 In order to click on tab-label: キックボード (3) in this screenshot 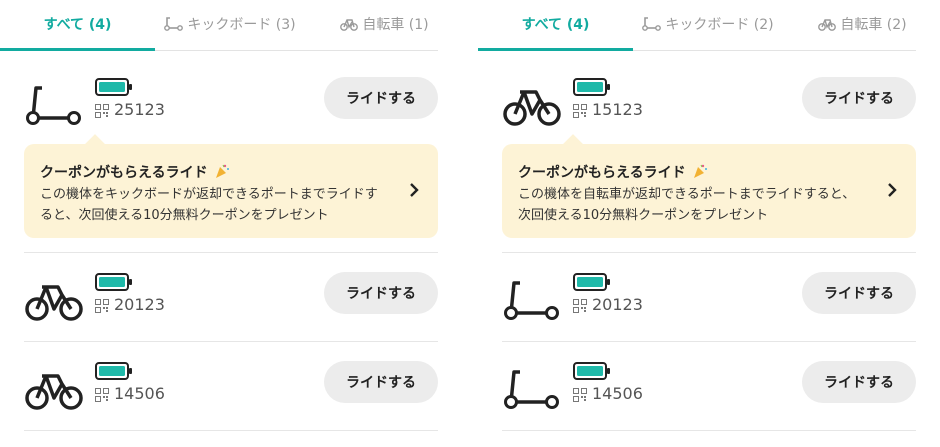, I will do `click(241, 25)`.